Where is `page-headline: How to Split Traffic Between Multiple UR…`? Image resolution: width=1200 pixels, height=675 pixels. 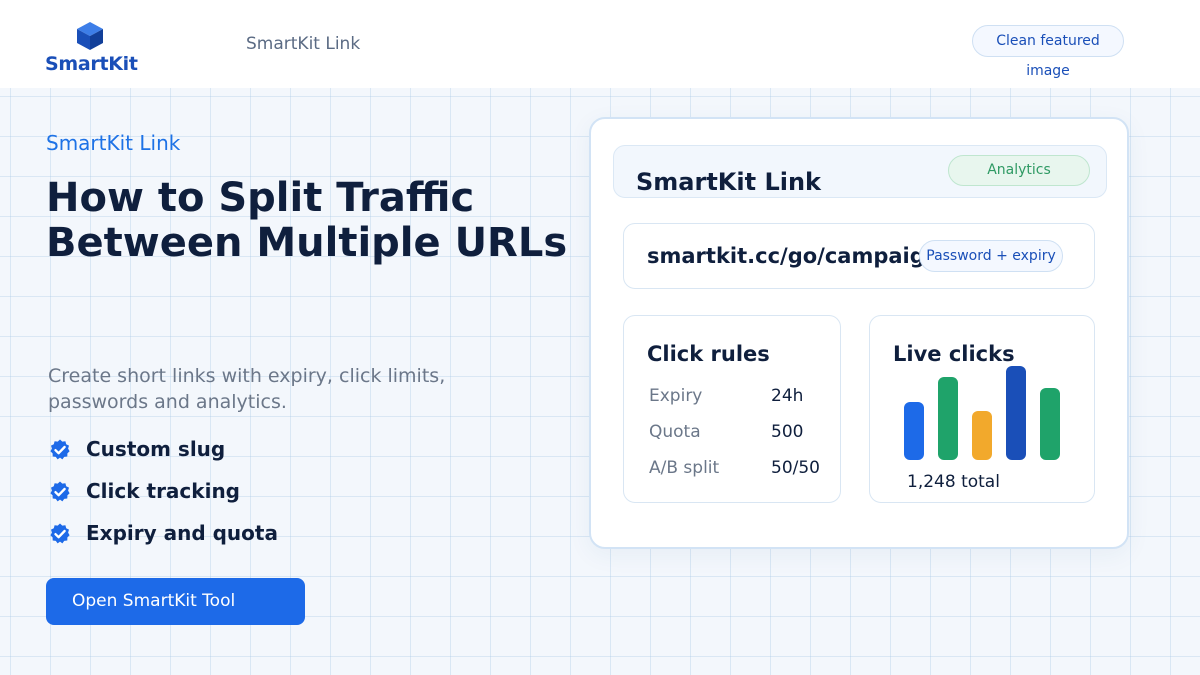 page-headline: How to Split Traffic Between Multiple UR… is located at coordinates (307, 220).